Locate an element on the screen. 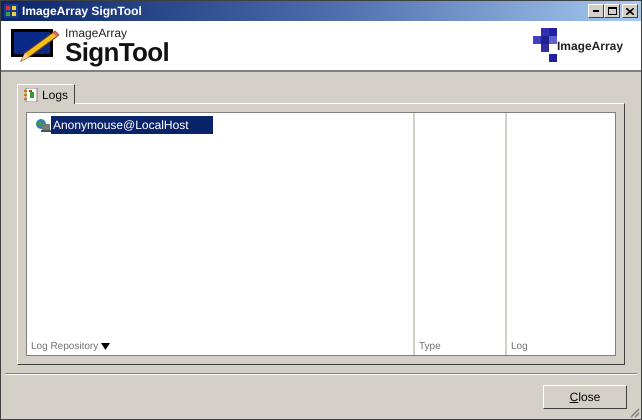  minimize-button is located at coordinates (596, 11).